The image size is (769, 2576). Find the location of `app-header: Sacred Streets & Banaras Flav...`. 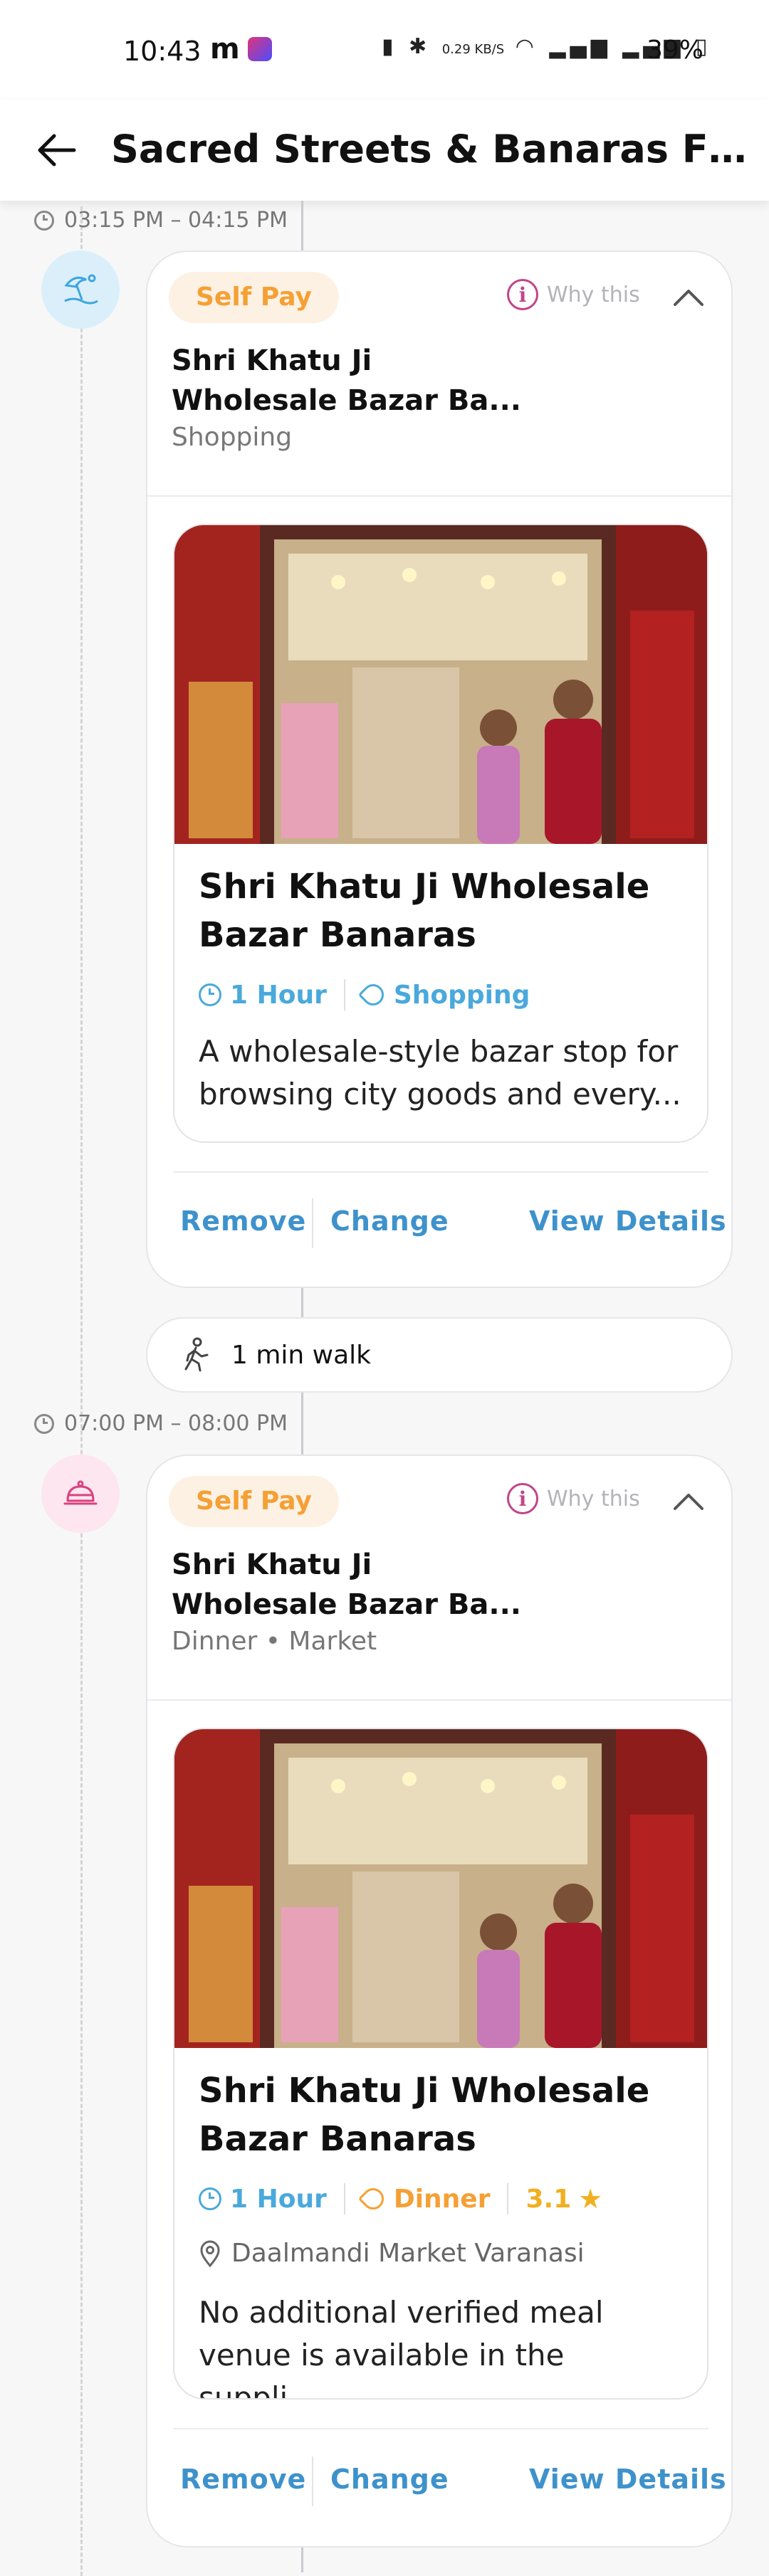

app-header: Sacred Streets & Banaras Flav... is located at coordinates (384, 151).